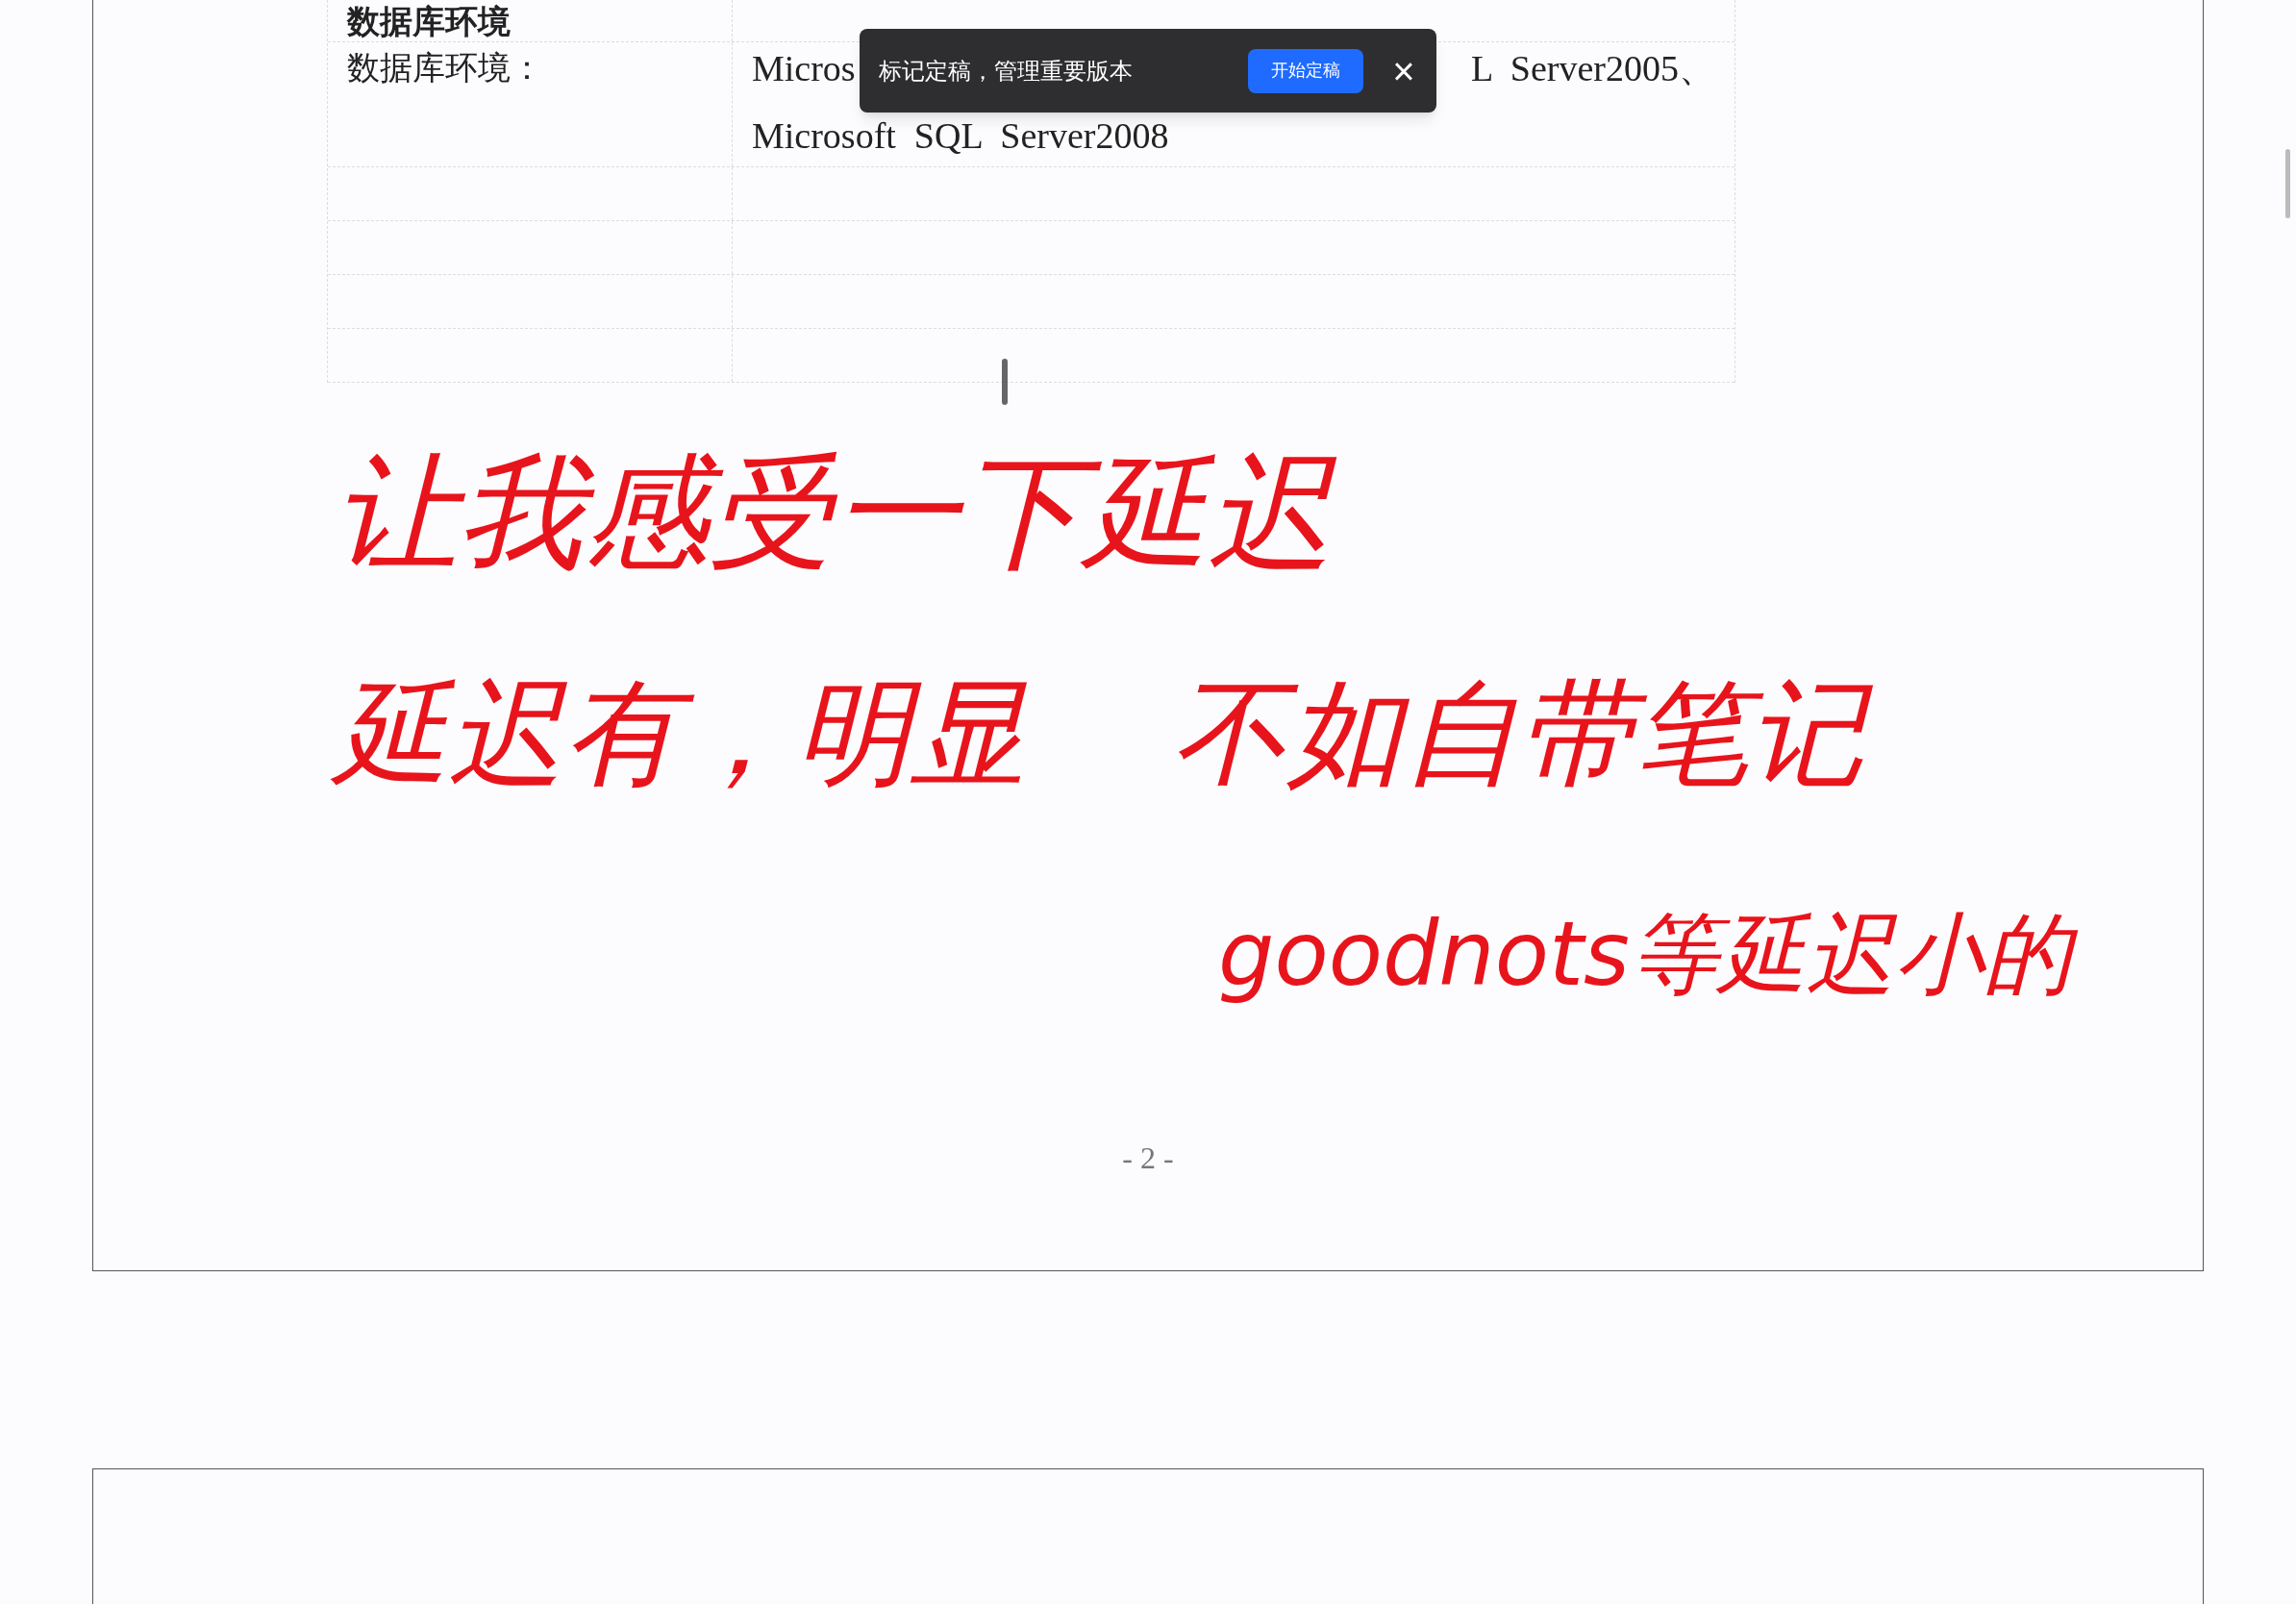  What do you see at coordinates (429, 21) in the screenshot?
I see `table-cell: 数据库环境` at bounding box center [429, 21].